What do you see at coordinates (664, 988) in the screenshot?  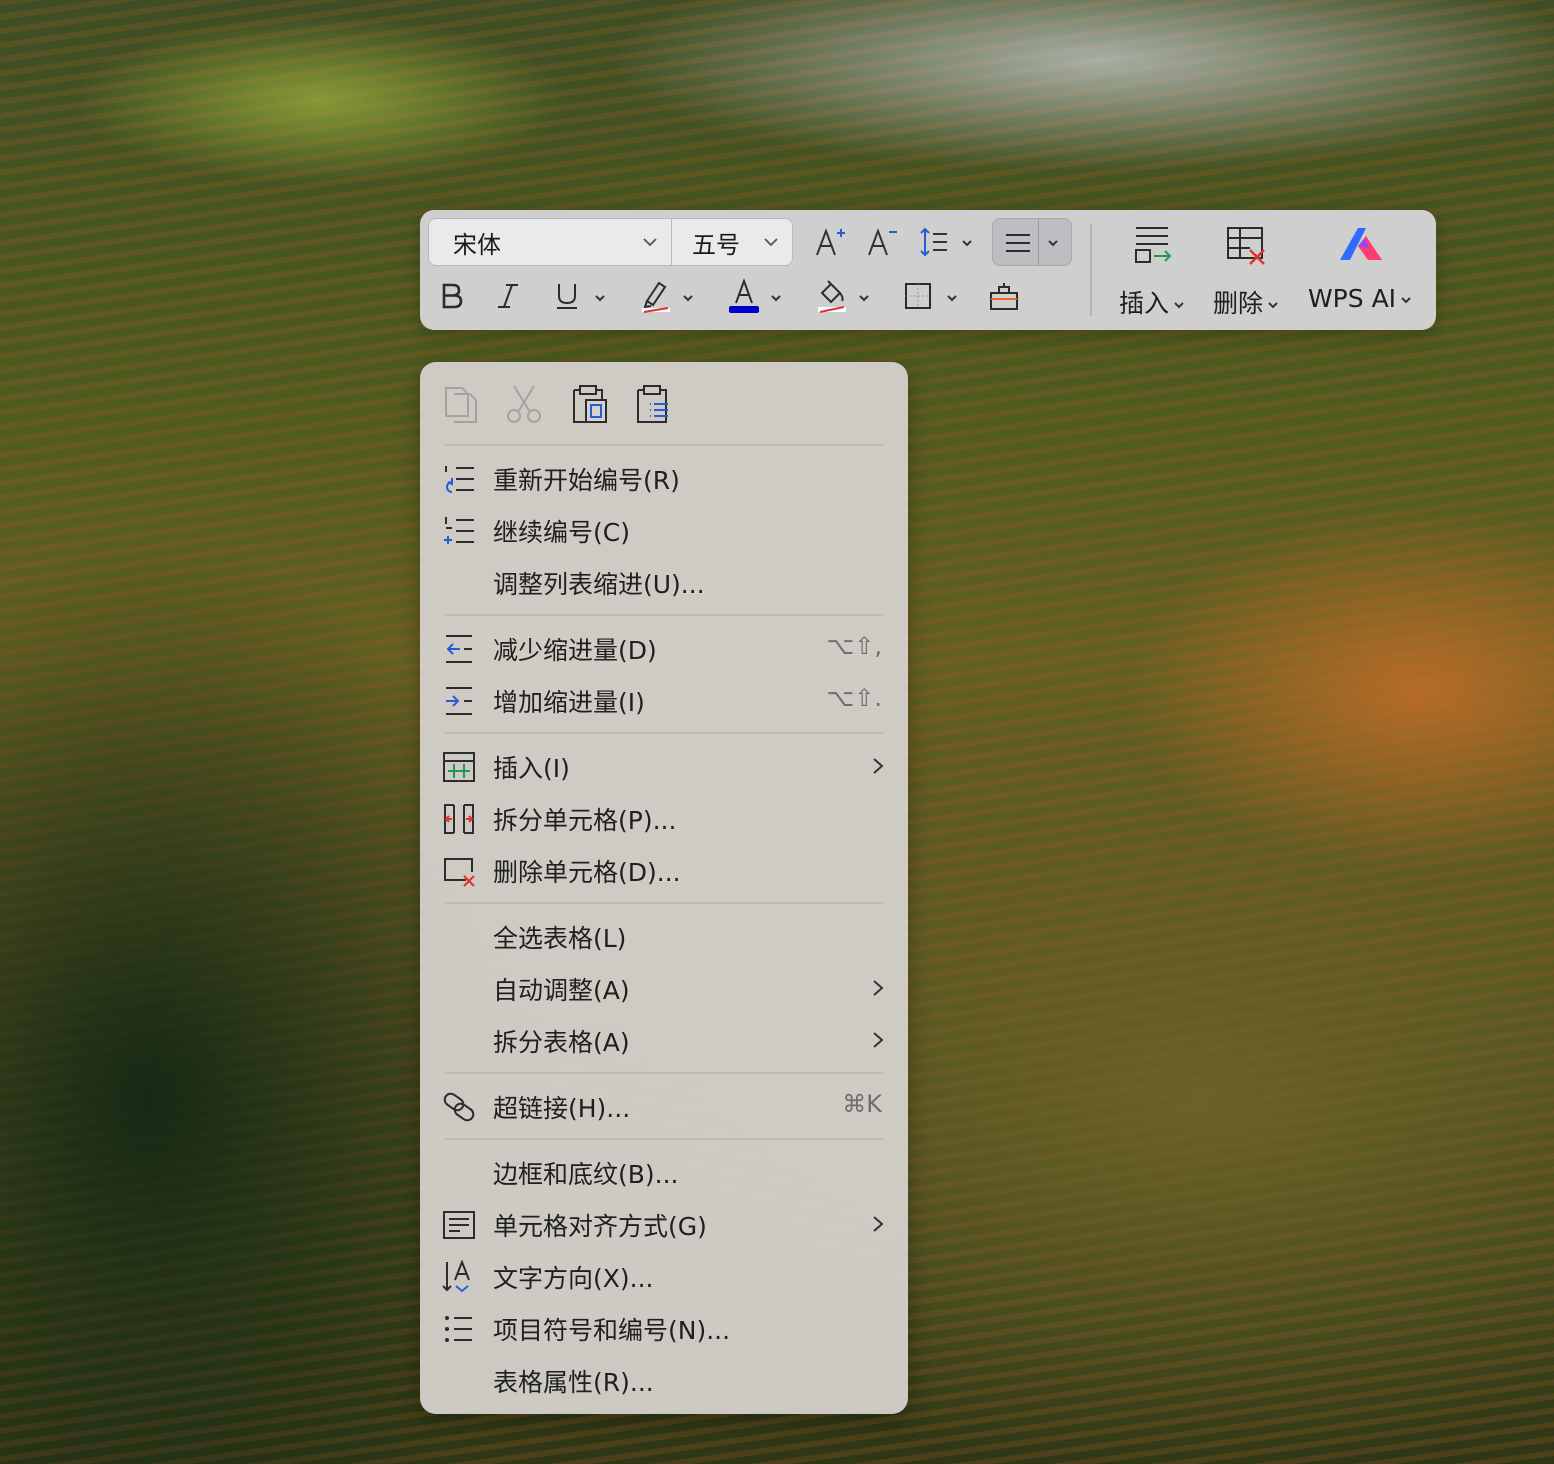 I see `menu-item-autofit: 自动调整(A)` at bounding box center [664, 988].